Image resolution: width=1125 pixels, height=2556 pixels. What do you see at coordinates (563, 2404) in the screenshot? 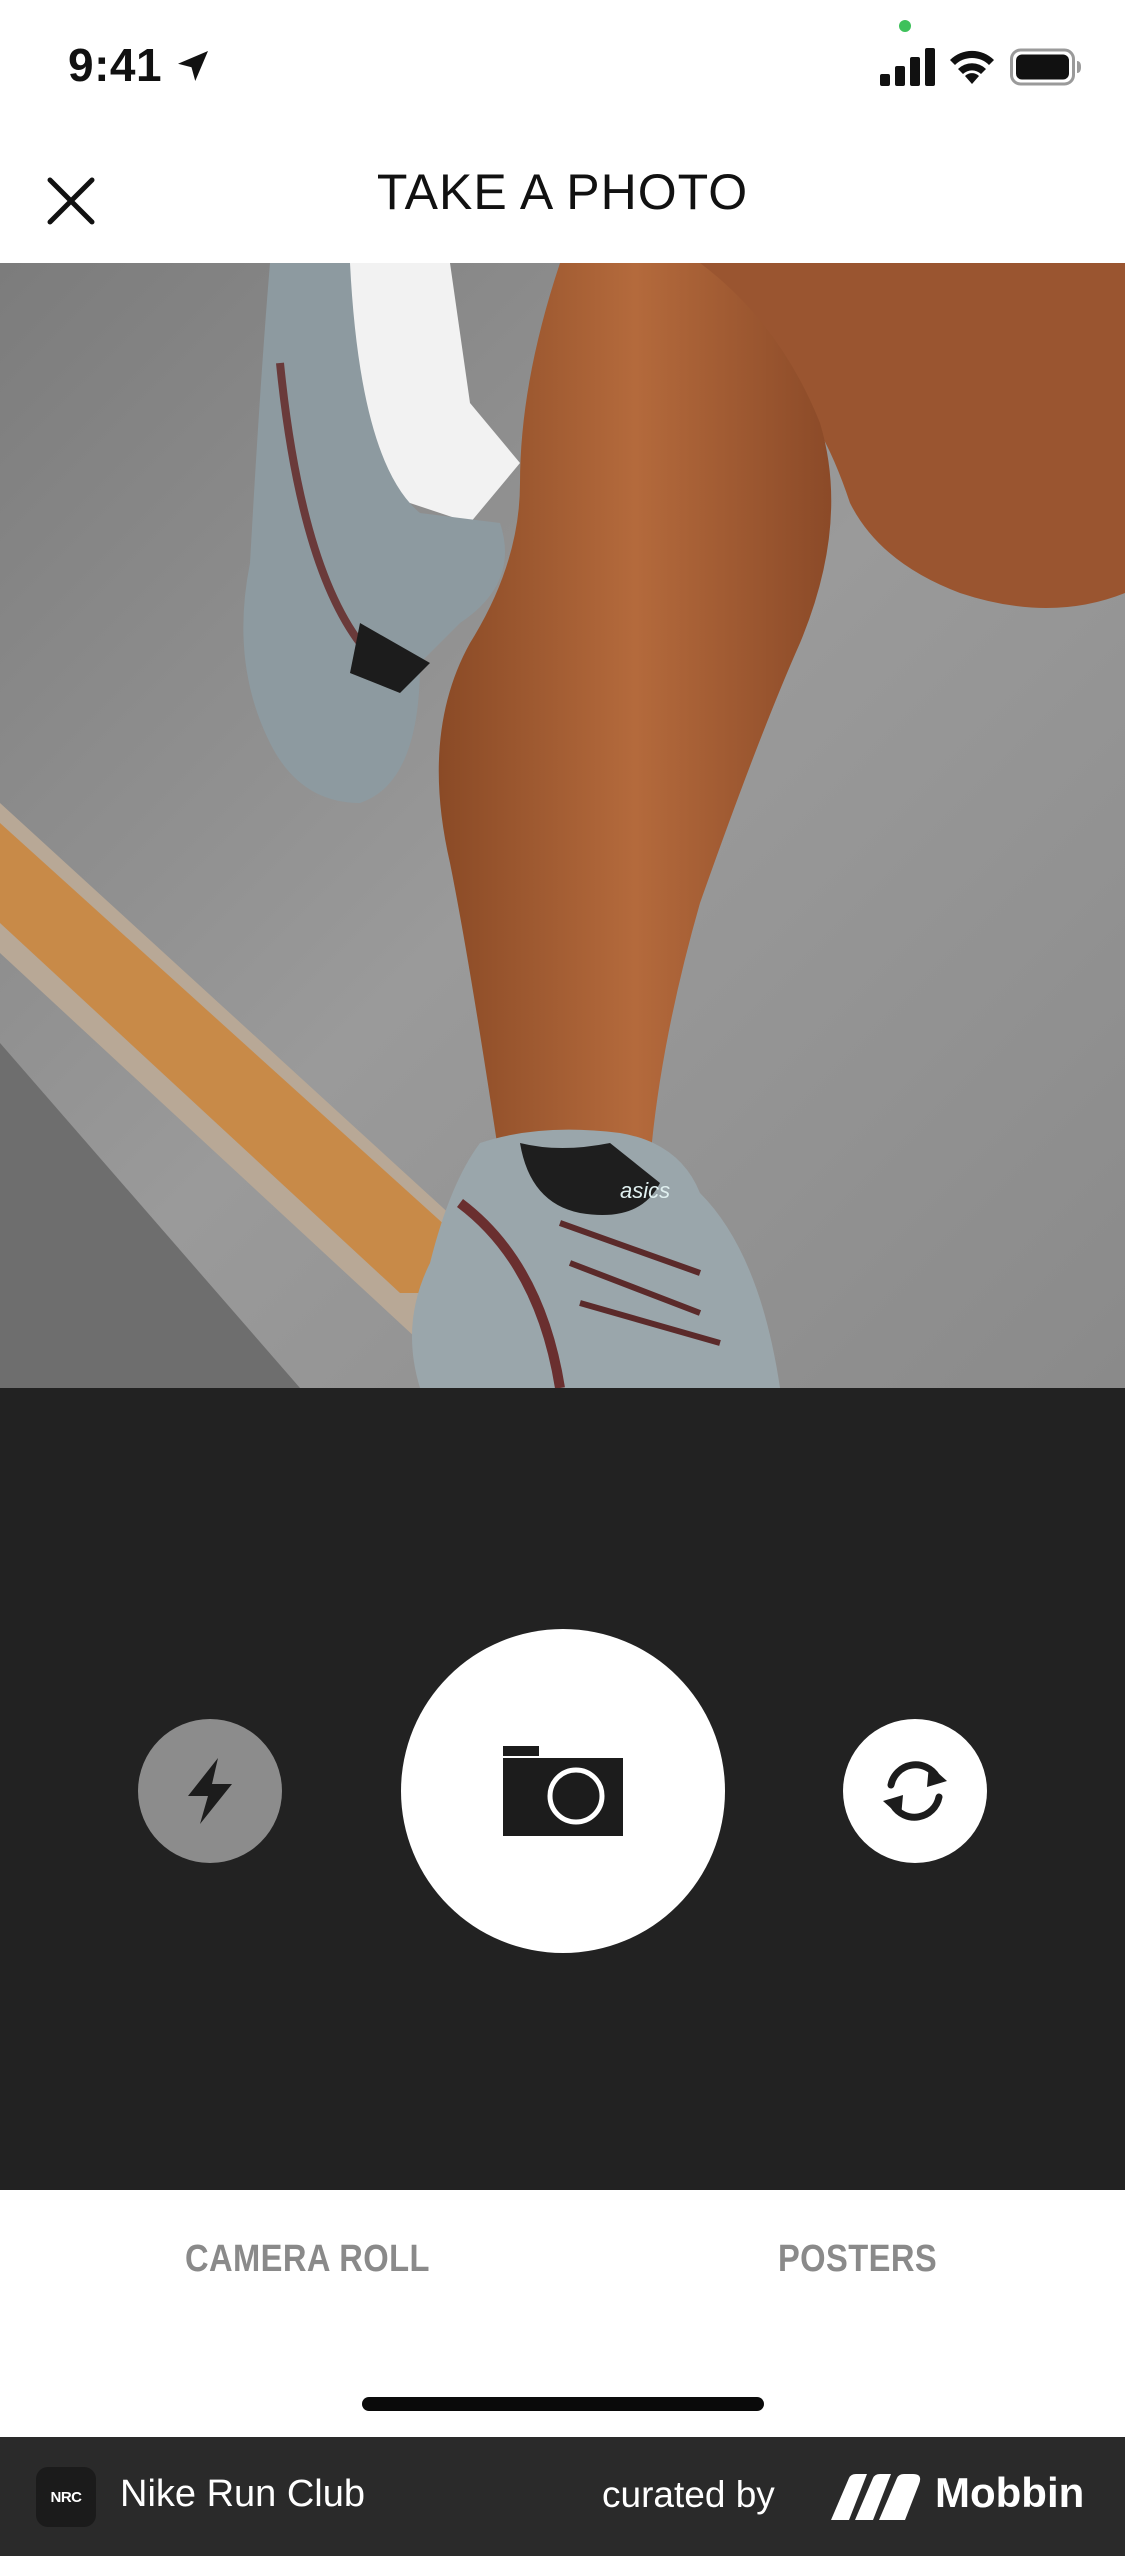
I see `home-indicator` at bounding box center [563, 2404].